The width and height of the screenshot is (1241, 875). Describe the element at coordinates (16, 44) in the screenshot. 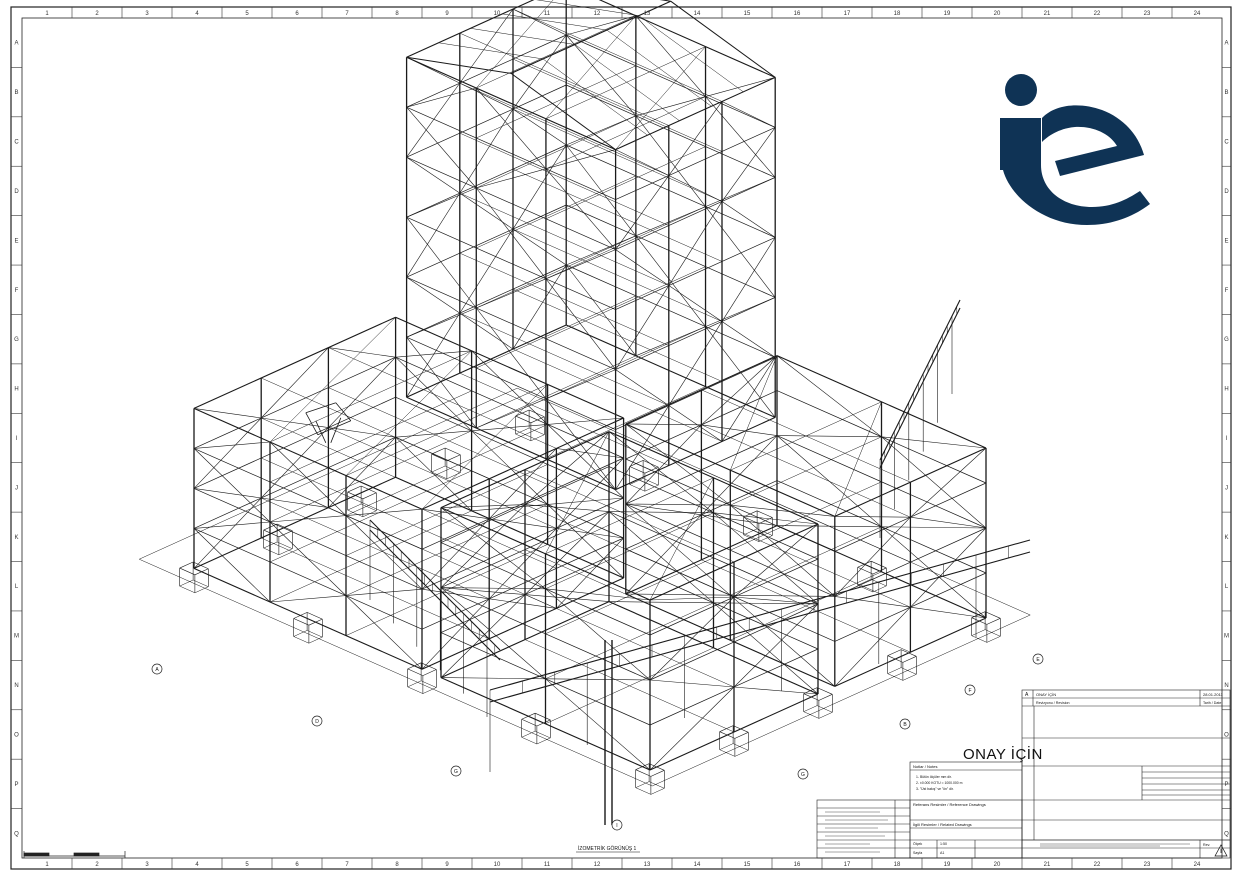

I see `border-letter-left: A` at that location.